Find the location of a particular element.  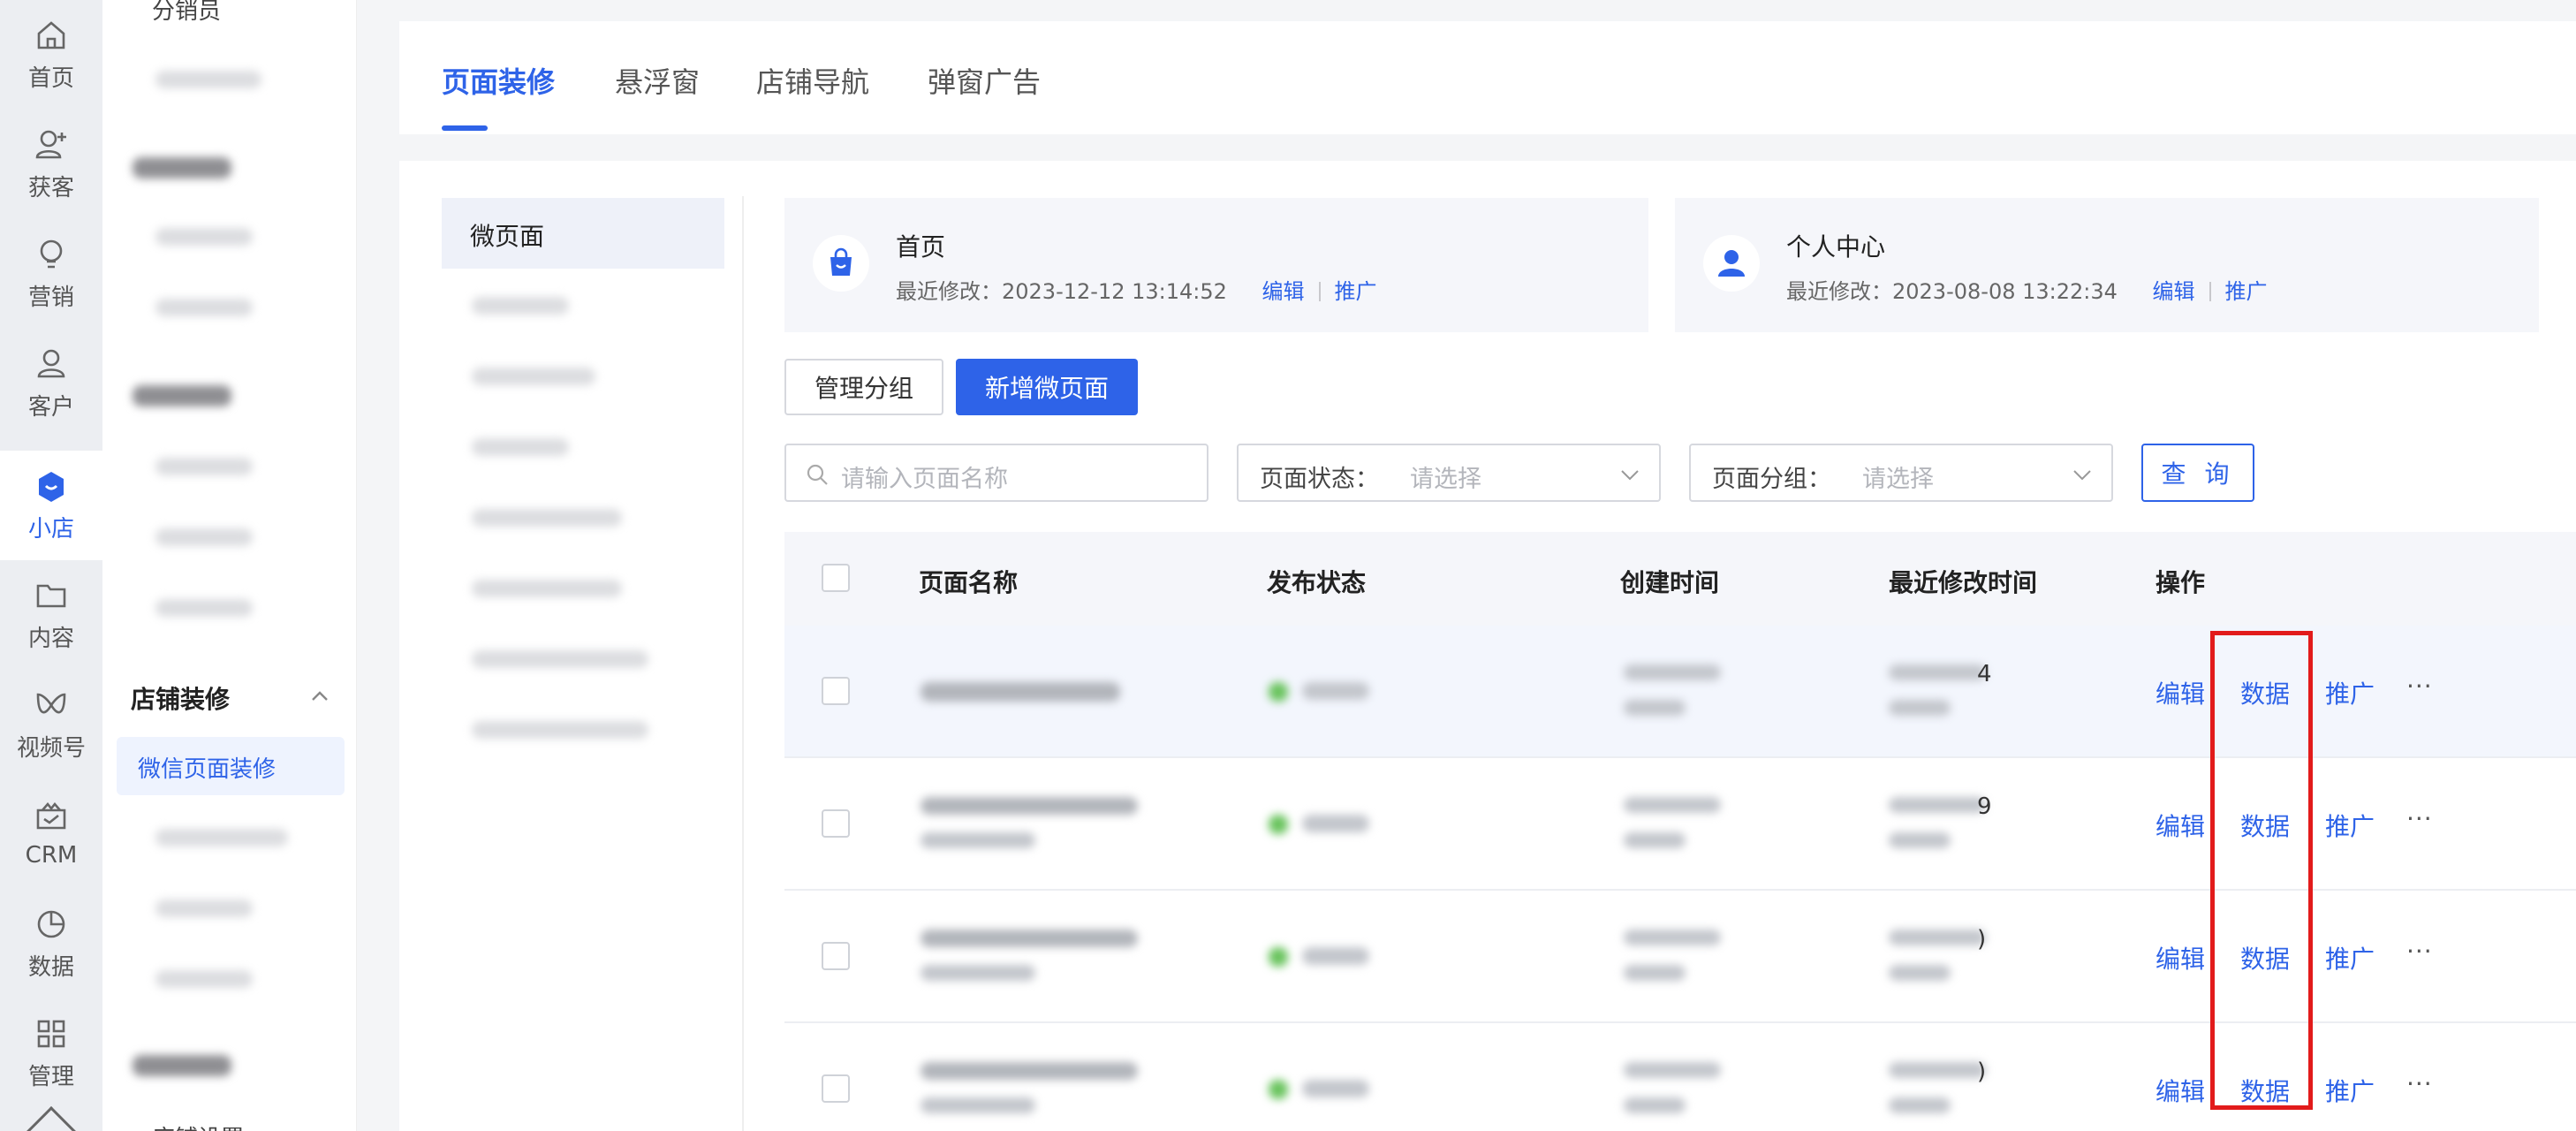

column-header: 页面名称 is located at coordinates (969, 582).